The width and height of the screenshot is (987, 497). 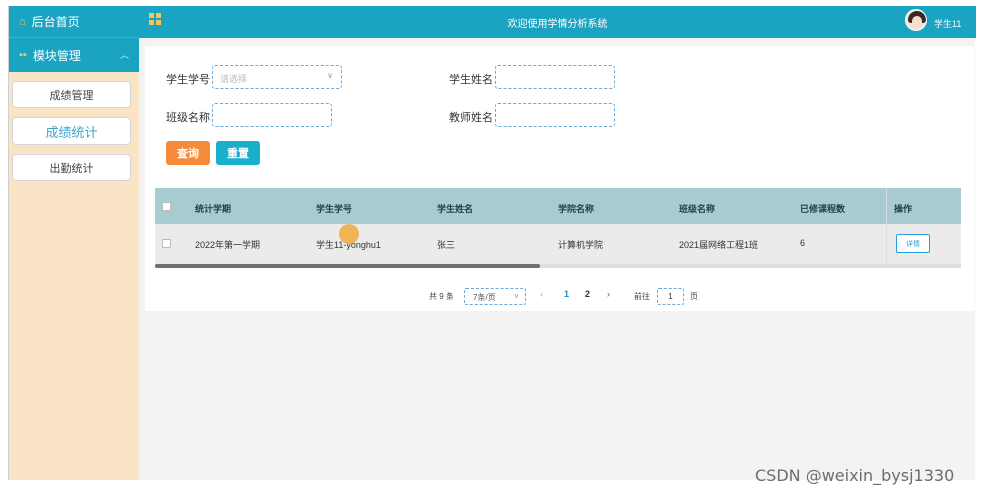 I want to click on select-all-checkbox, so click(x=166, y=206).